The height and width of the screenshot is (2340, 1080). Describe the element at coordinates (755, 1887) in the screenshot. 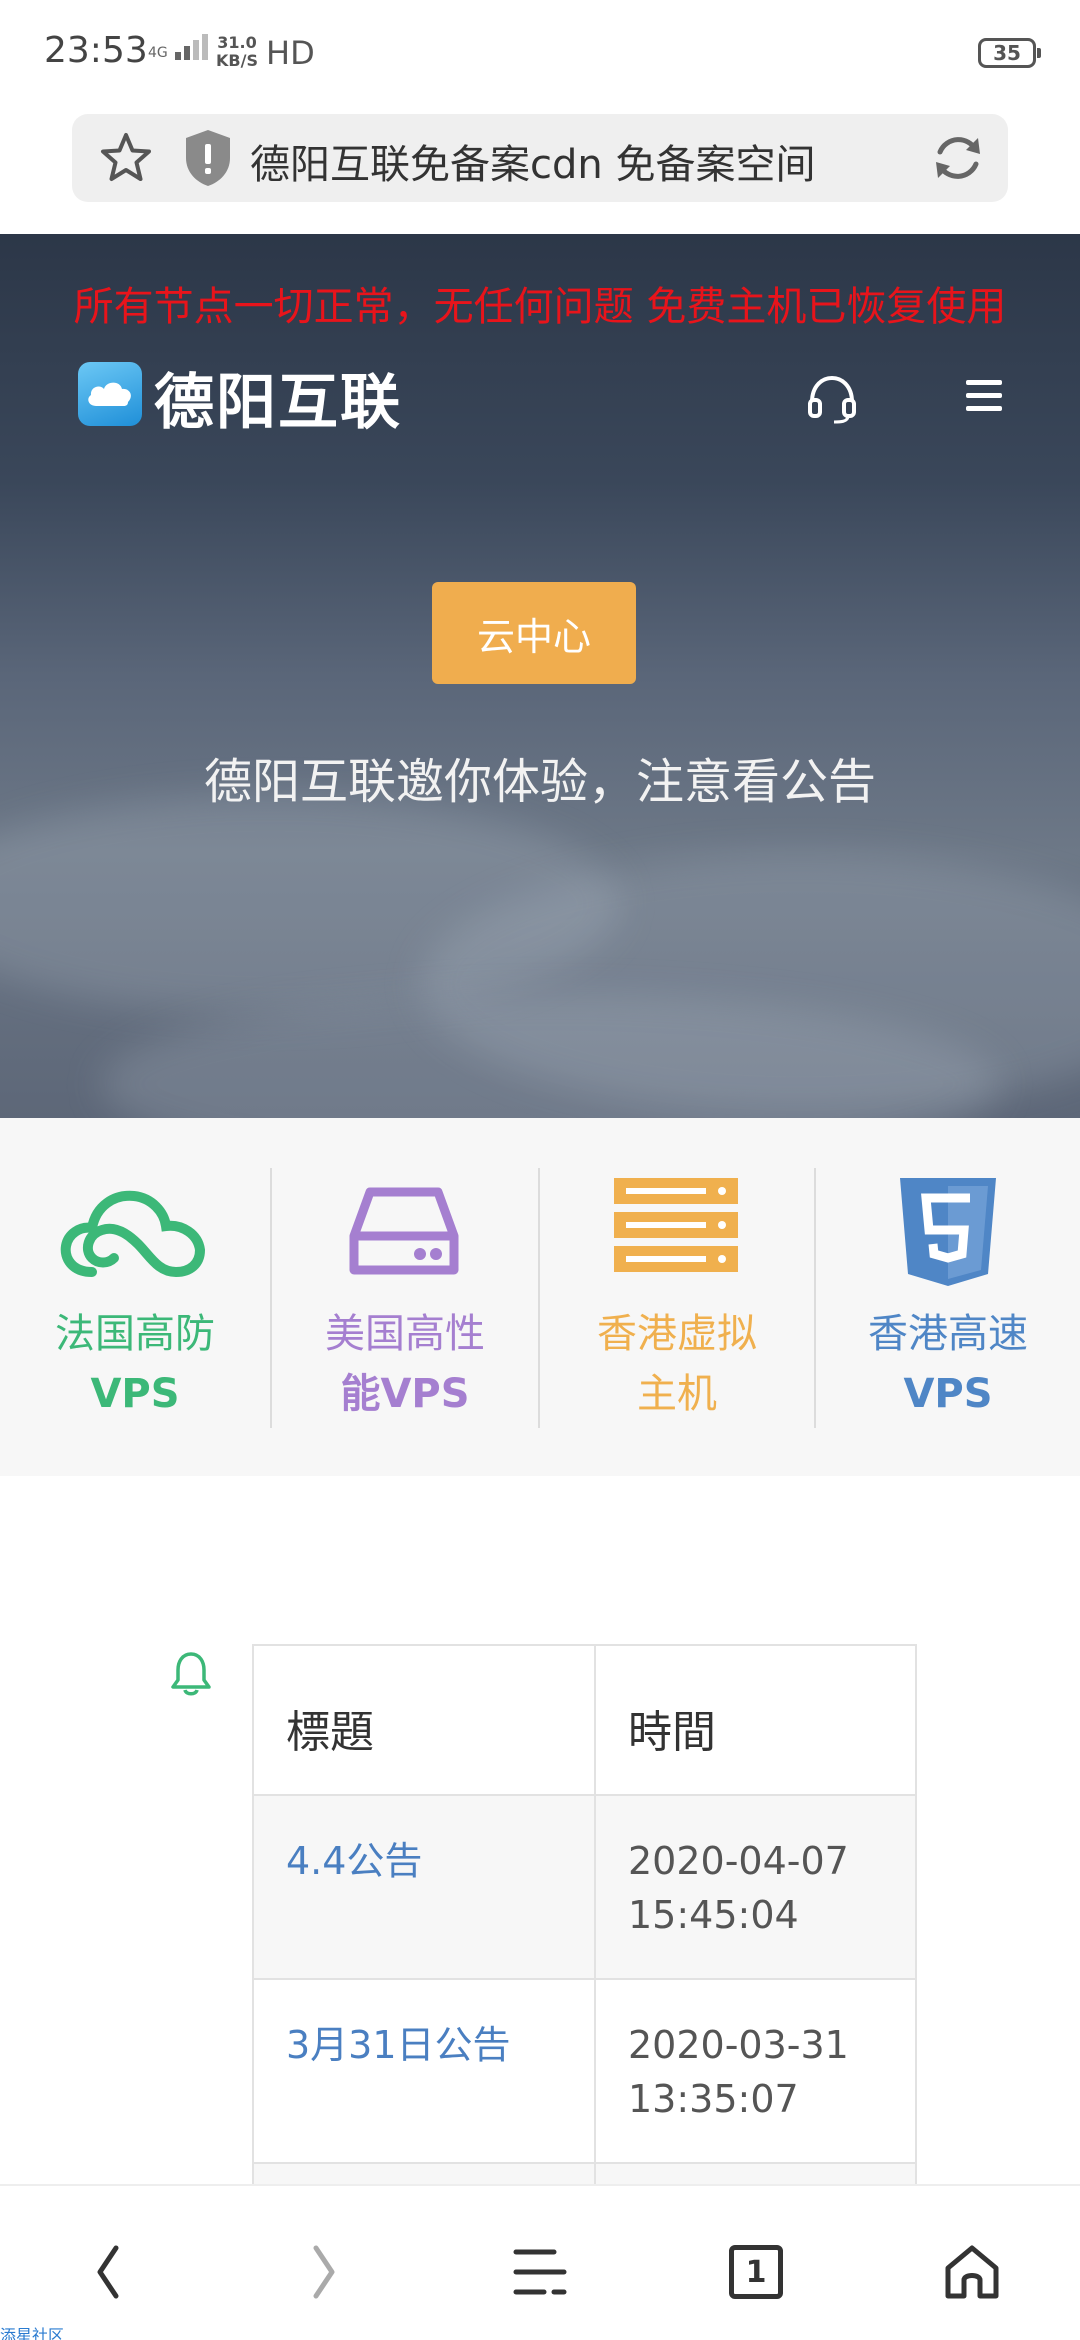

I see `announcement-time-cell: 2020-04-07 15:45:04` at that location.